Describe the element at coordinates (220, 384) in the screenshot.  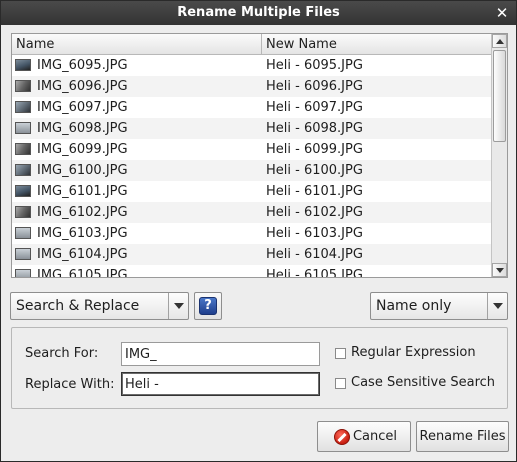
I see `replace-with-input` at that location.